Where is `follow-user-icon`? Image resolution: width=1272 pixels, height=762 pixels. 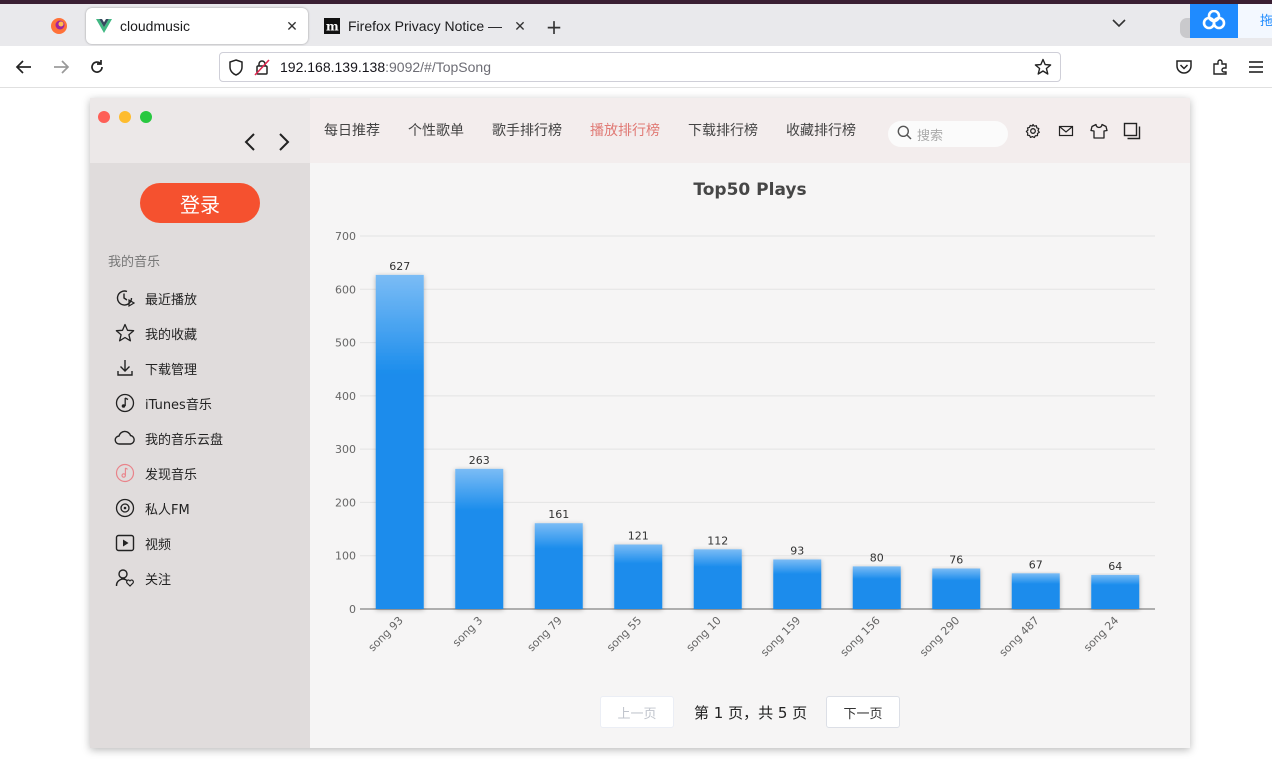
follow-user-icon is located at coordinates (125, 578).